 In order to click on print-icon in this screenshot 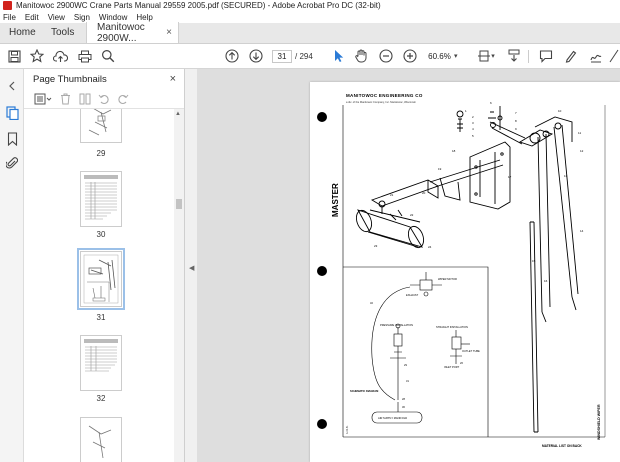, I will do `click(85, 56)`.